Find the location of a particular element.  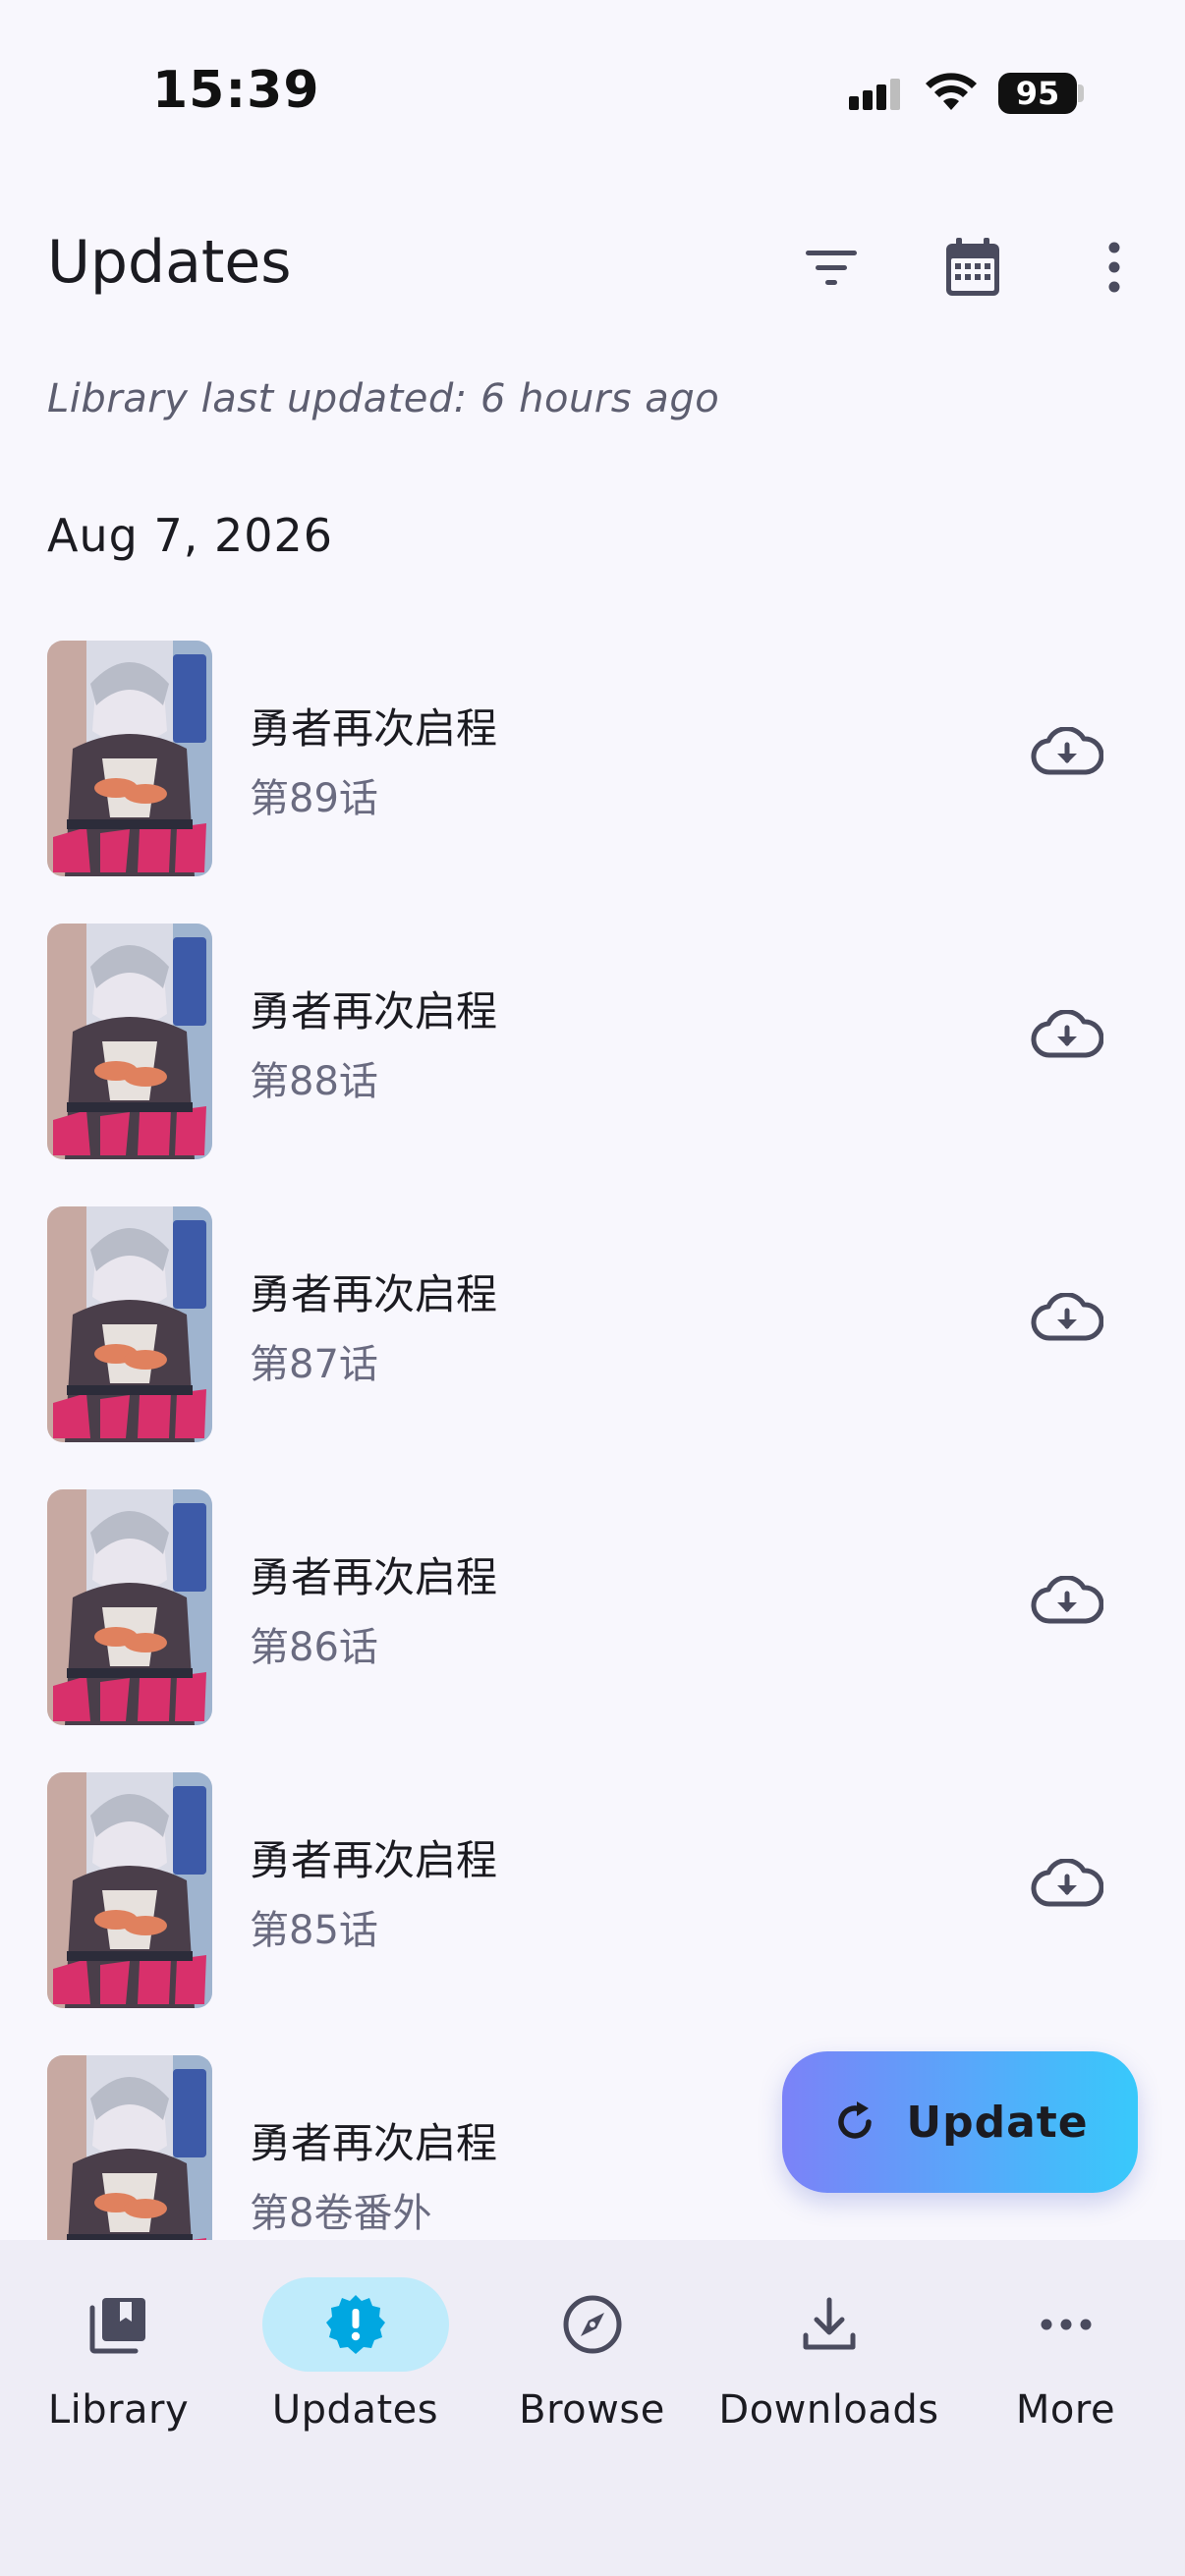

battery-indicator: 95 is located at coordinates (1038, 93).